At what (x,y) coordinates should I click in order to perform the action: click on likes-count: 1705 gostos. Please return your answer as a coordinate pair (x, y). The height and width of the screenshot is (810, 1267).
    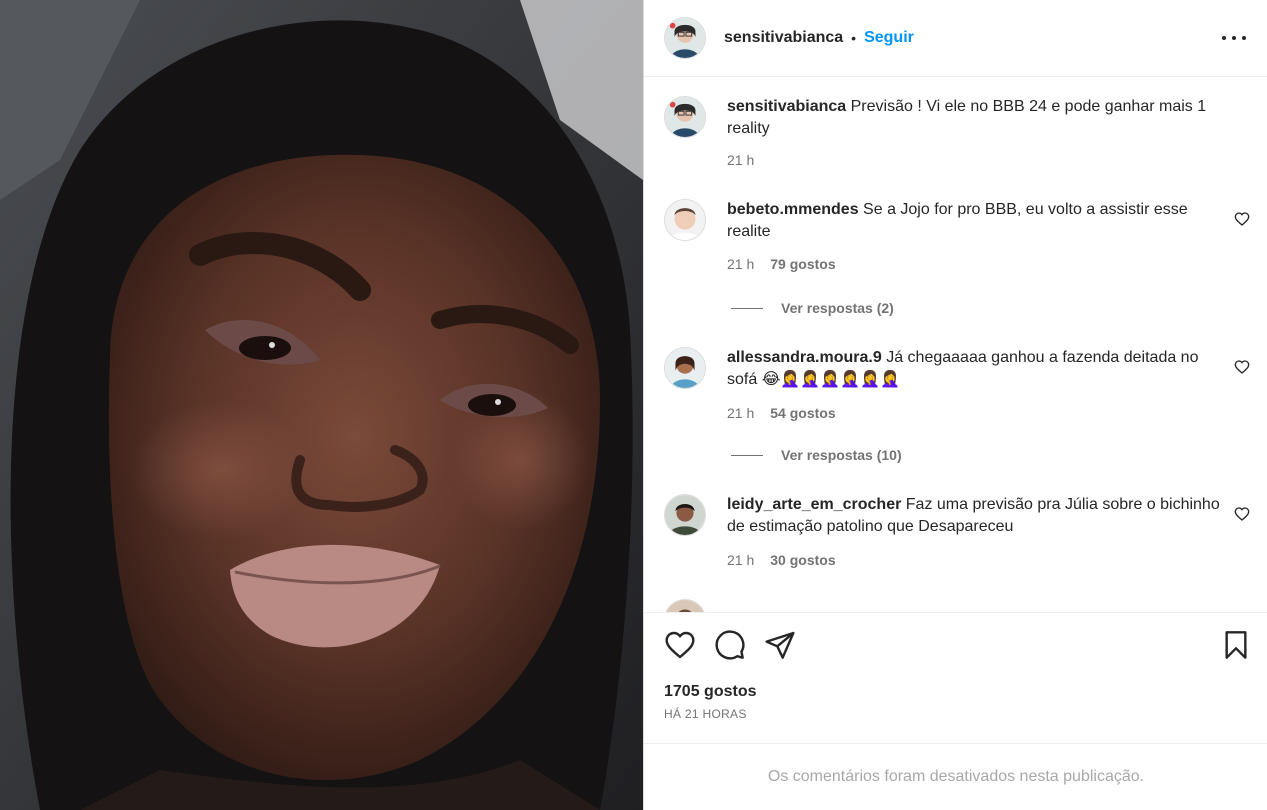
    Looking at the image, I should click on (710, 692).